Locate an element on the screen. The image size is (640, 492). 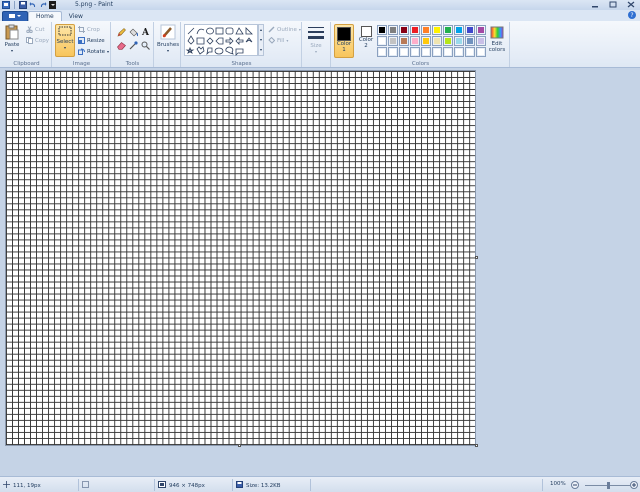
color2-button: Color 2 is located at coordinates (366, 37).